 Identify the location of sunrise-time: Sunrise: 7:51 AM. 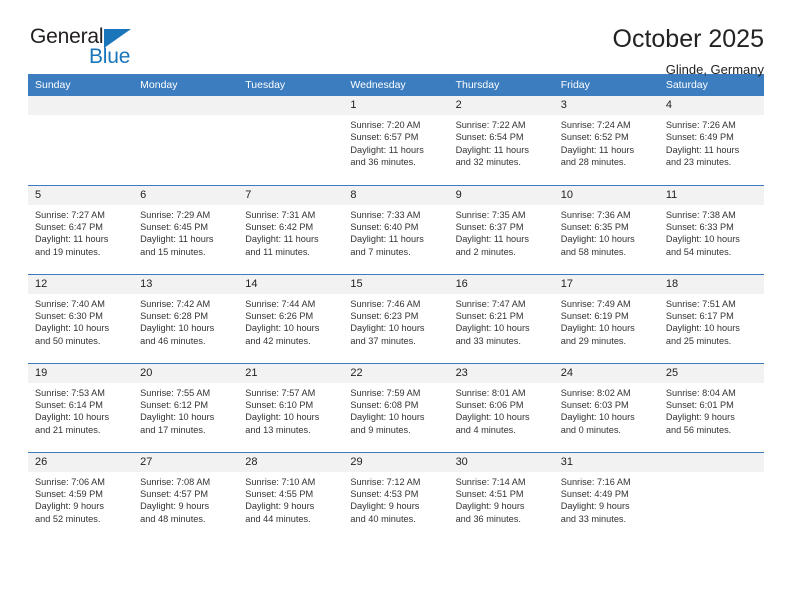
(700, 303).